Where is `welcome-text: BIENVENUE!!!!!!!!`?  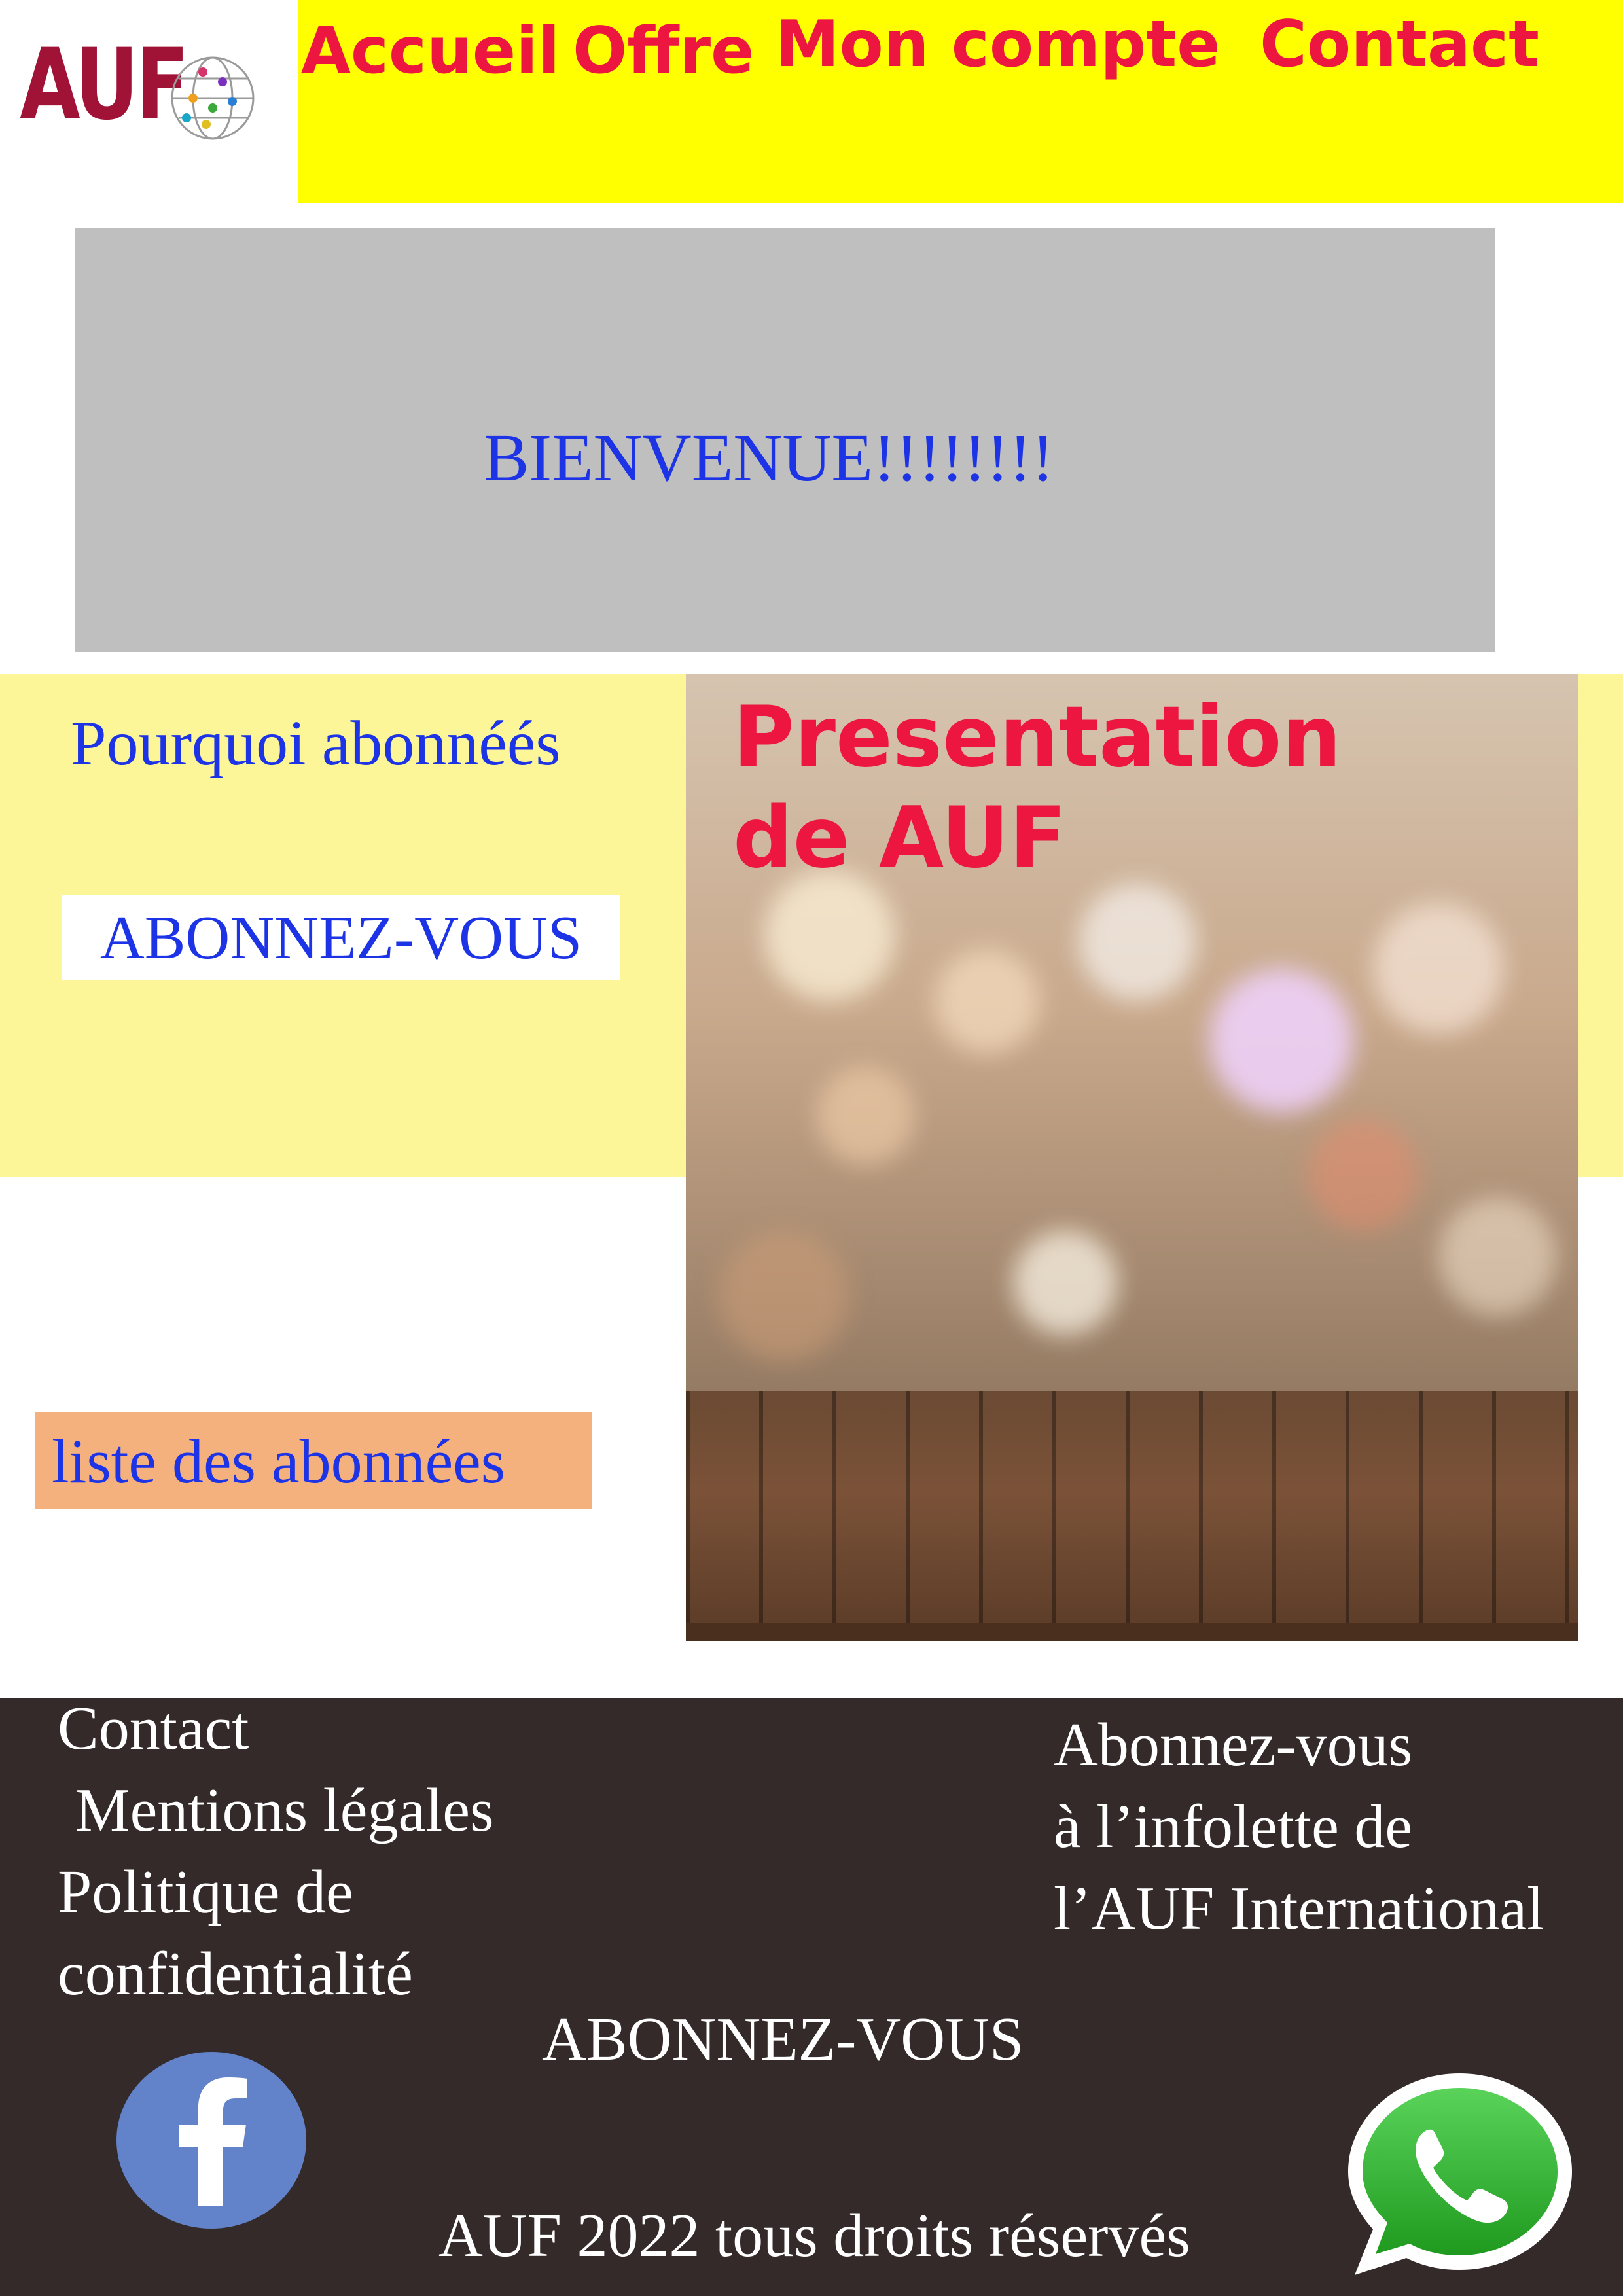 welcome-text: BIENVENUE!!!!!!!! is located at coordinates (769, 457).